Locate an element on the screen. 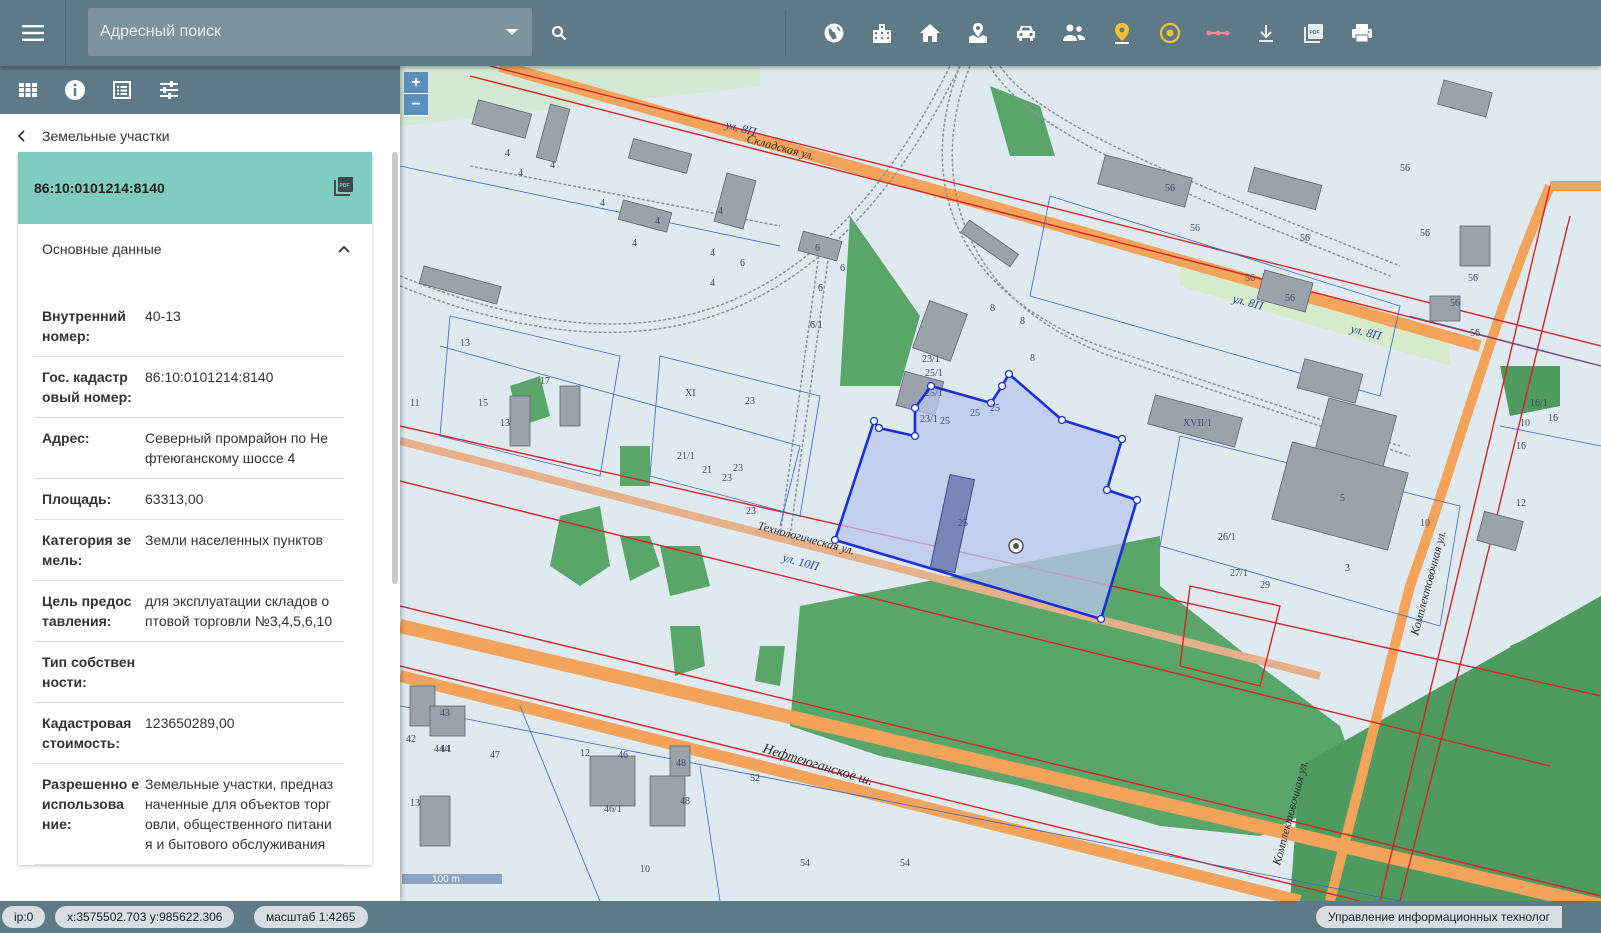 The height and width of the screenshot is (933, 1601). chevron-down-icon is located at coordinates (512, 32).